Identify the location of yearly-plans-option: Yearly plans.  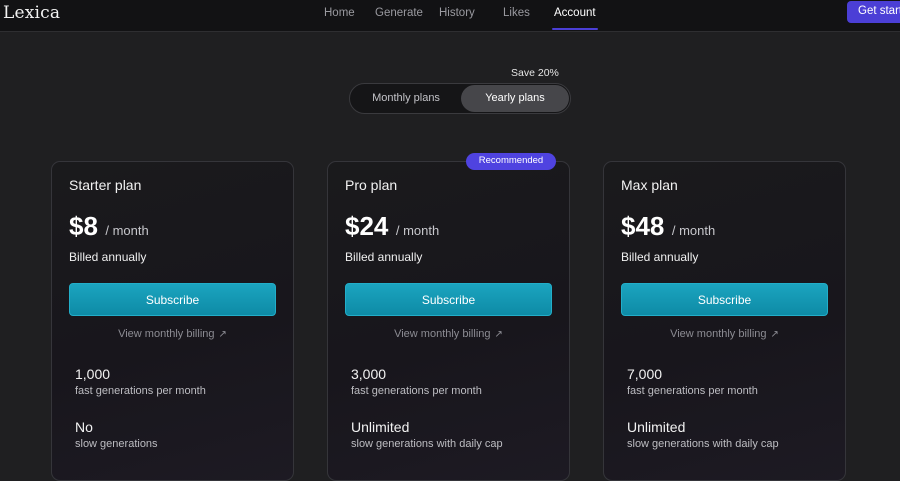
(515, 98).